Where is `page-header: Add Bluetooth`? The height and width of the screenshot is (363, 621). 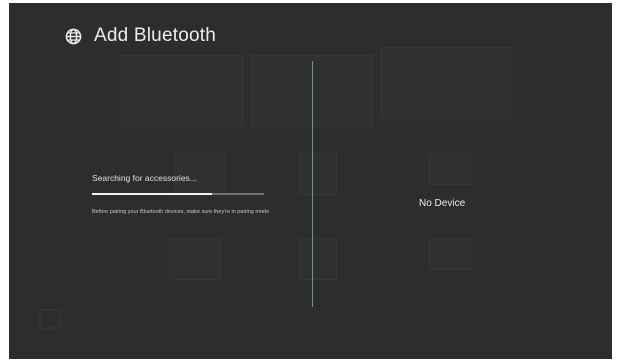 page-header: Add Bluetooth is located at coordinates (140, 36).